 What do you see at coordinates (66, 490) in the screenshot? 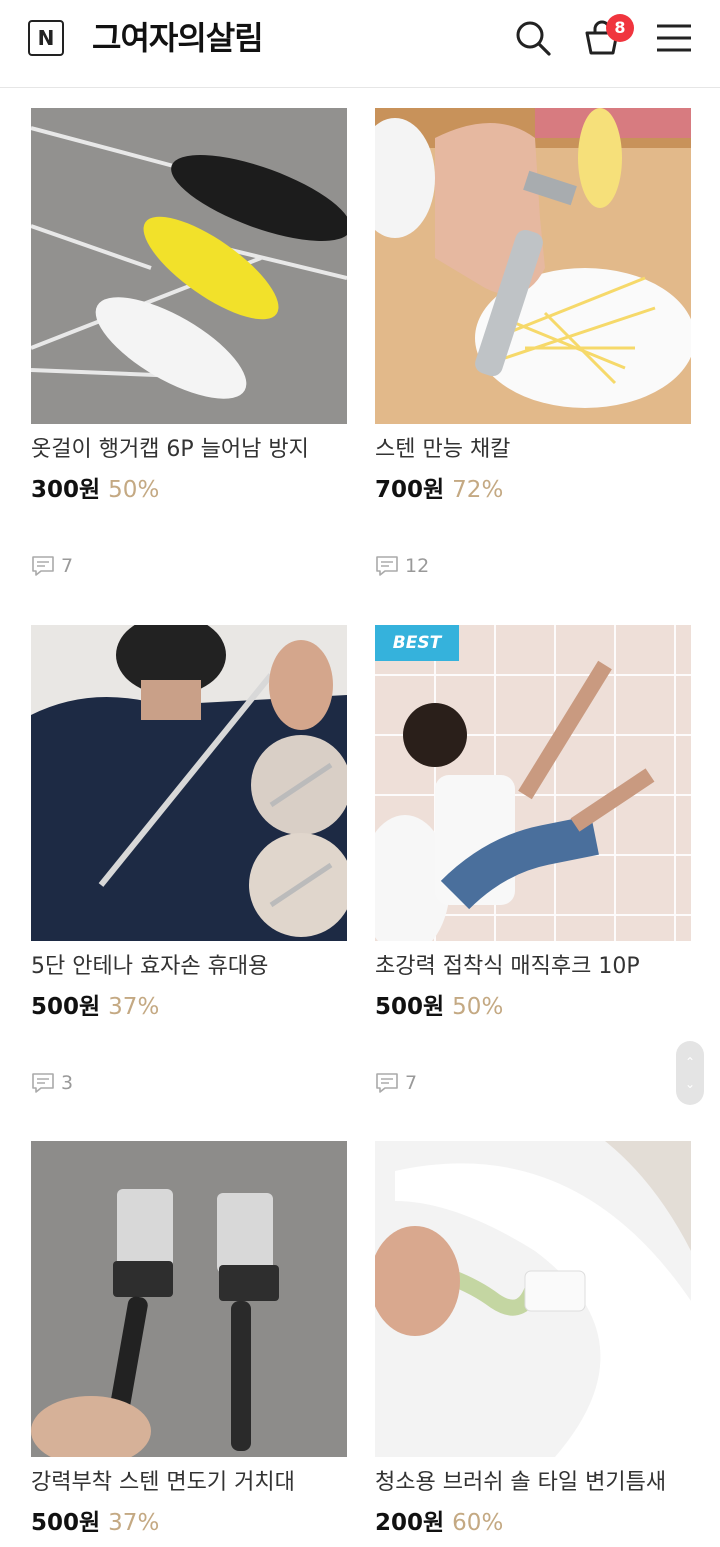
I see `product-price: 300원` at bounding box center [66, 490].